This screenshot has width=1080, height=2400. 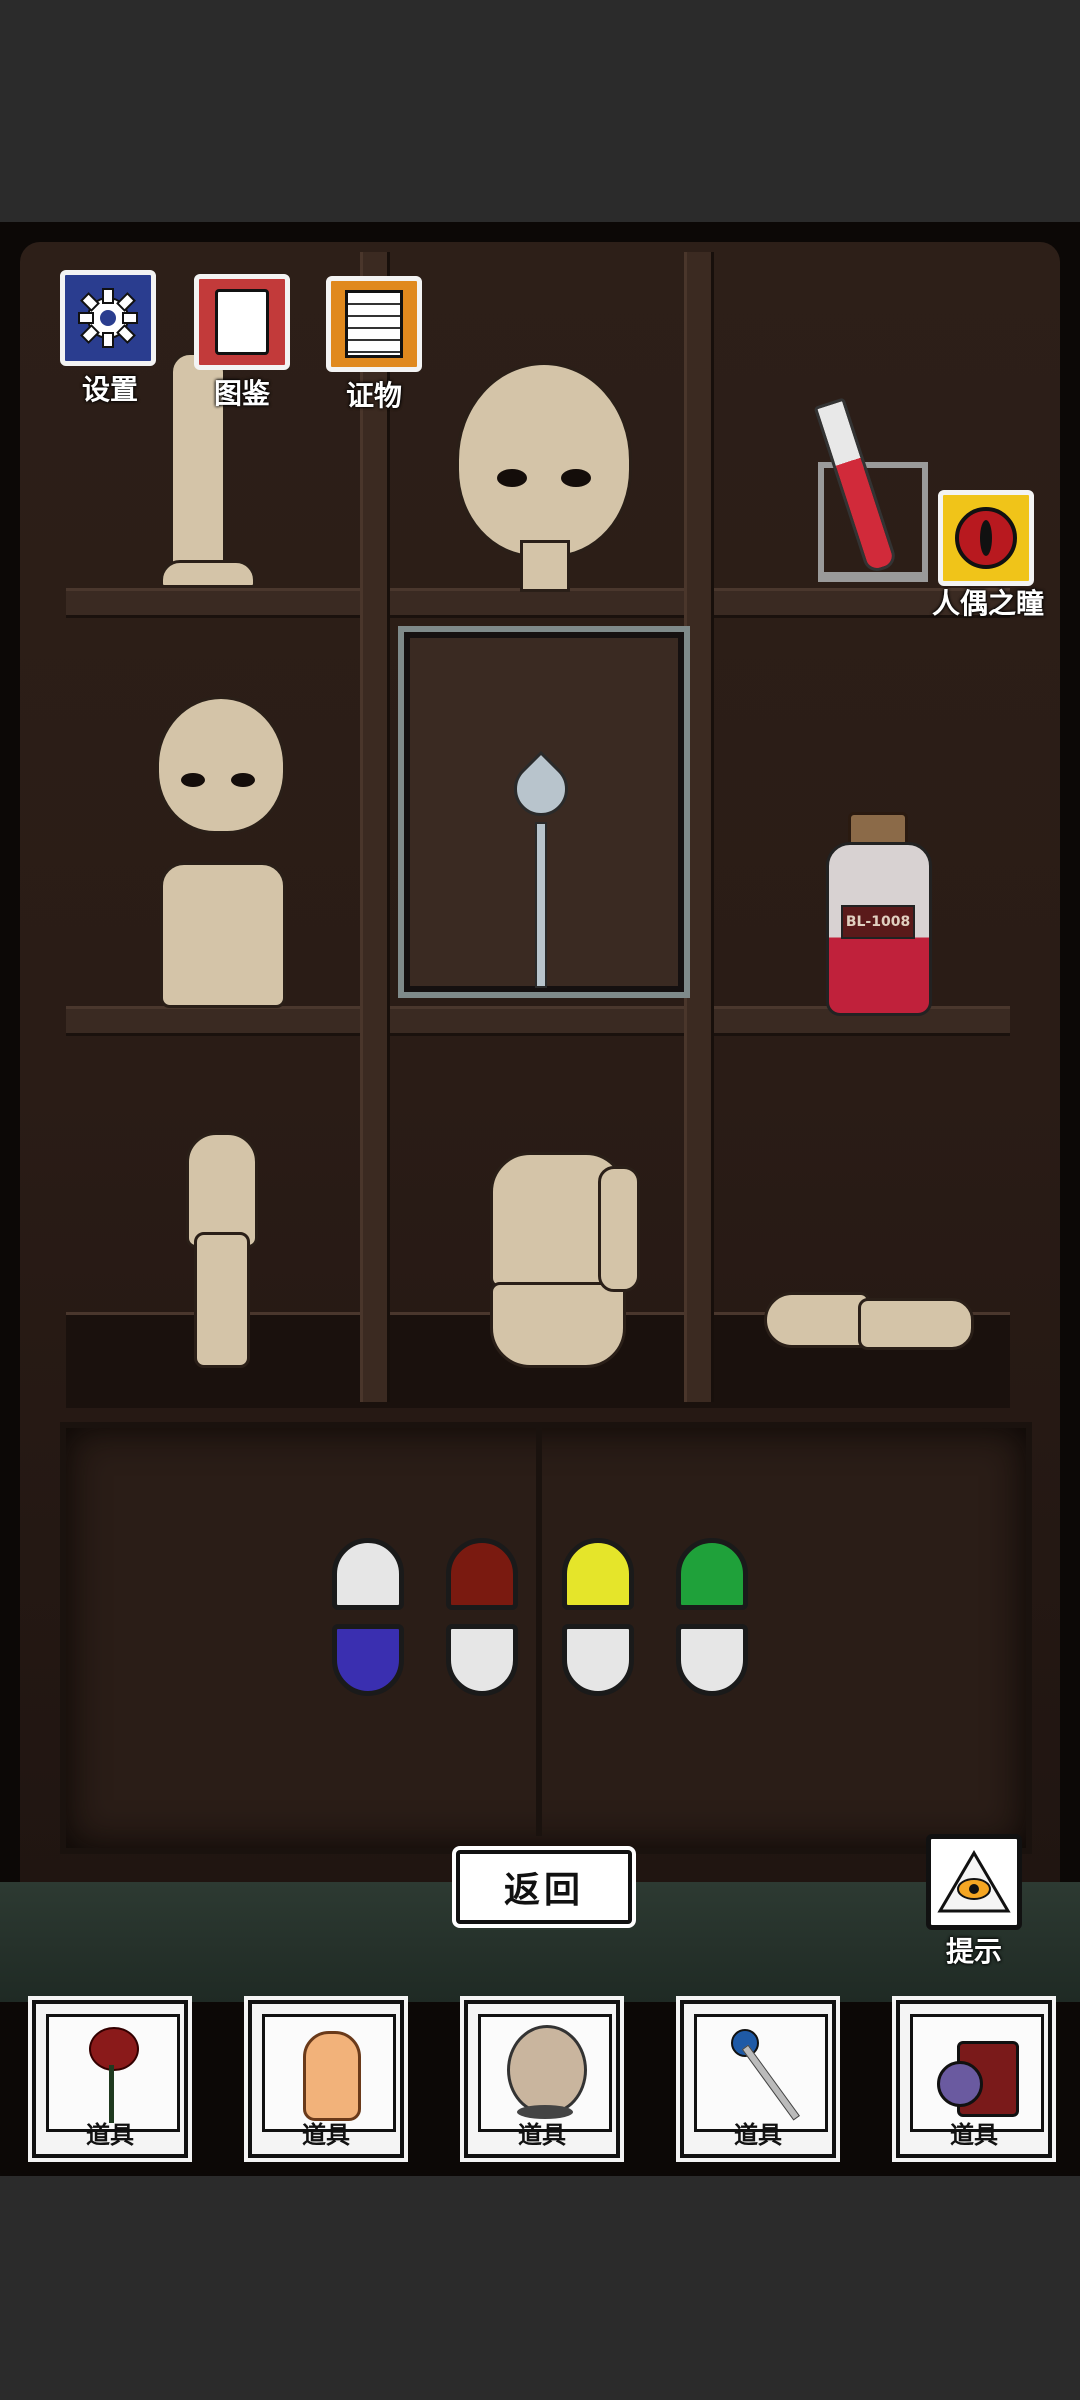 I want to click on doll-lying-hand, so click(x=817, y=1320).